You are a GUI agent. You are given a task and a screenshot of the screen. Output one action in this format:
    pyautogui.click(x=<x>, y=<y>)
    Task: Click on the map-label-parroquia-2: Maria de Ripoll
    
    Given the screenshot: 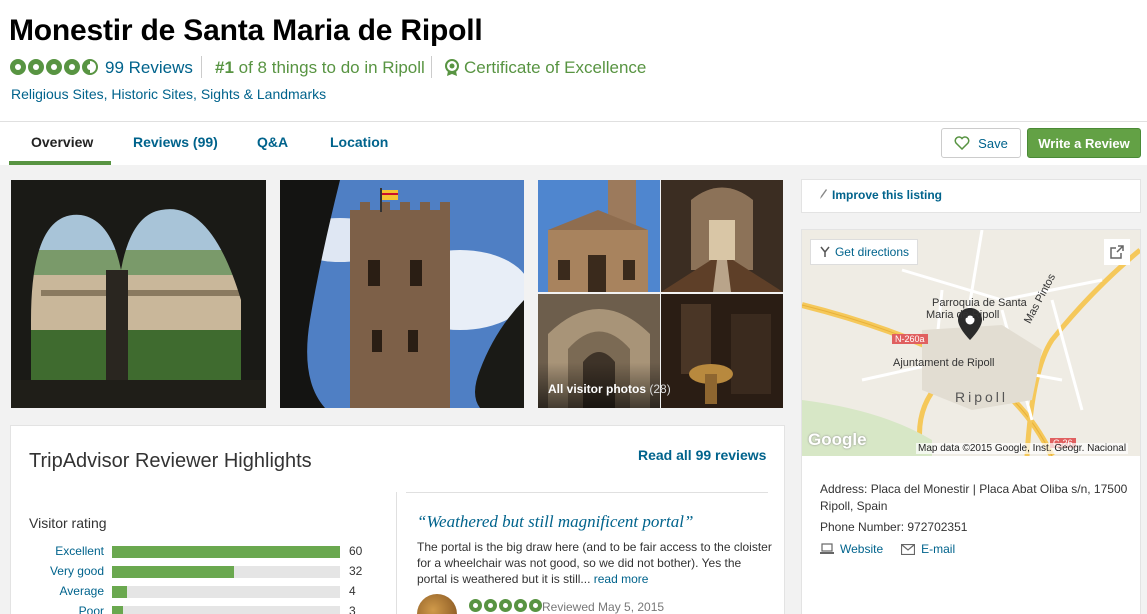 What is the action you would take?
    pyautogui.click(x=963, y=315)
    